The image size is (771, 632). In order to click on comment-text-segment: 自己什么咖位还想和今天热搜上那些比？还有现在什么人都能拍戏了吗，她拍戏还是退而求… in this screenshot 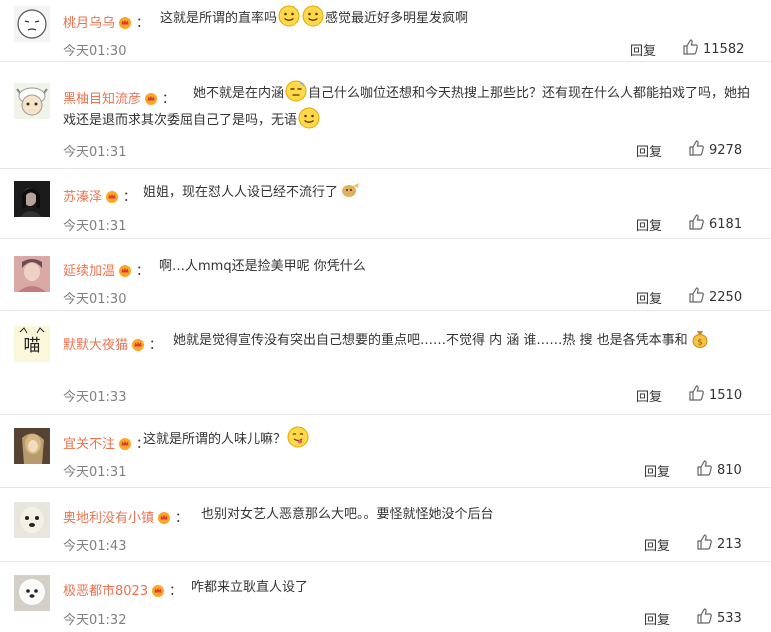, I will do `click(407, 107)`.